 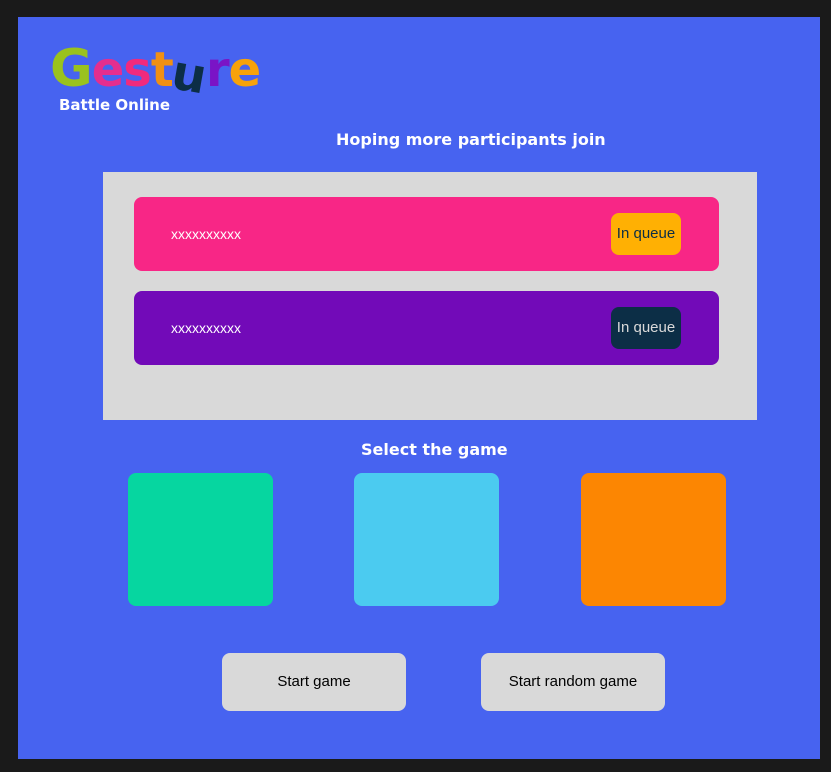 I want to click on start-game-button: Start game, so click(x=314, y=682).